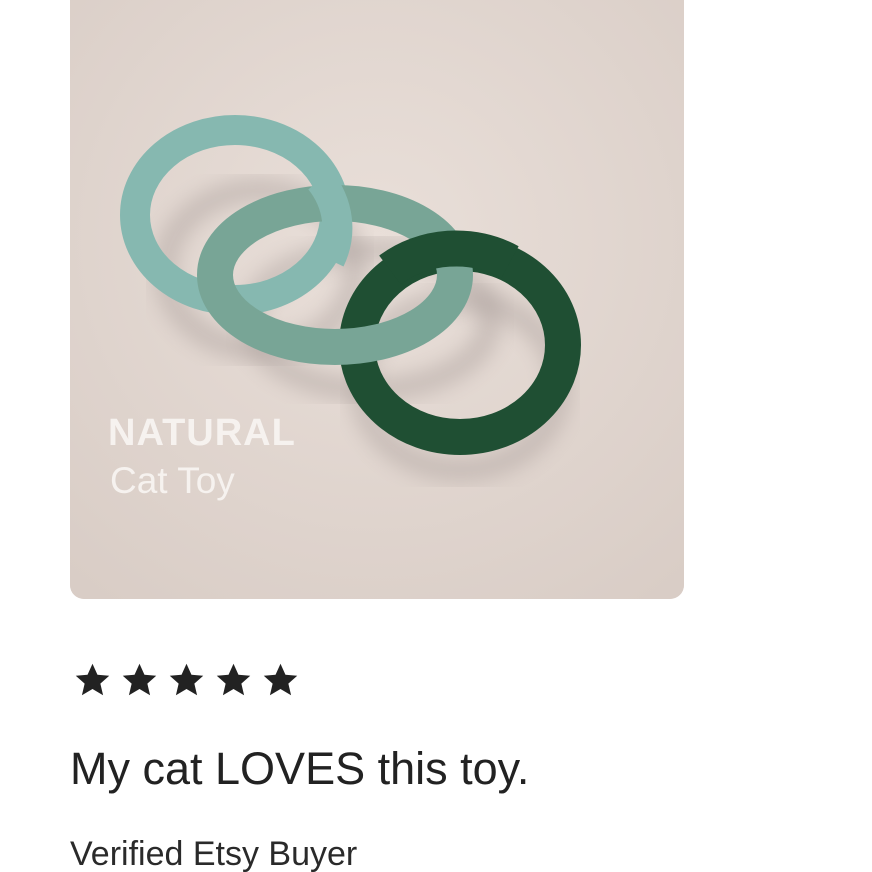 Image resolution: width=872 pixels, height=872 pixels. Describe the element at coordinates (214, 853) in the screenshot. I see `reviewer-name: Verified Etsy Buyer` at that location.